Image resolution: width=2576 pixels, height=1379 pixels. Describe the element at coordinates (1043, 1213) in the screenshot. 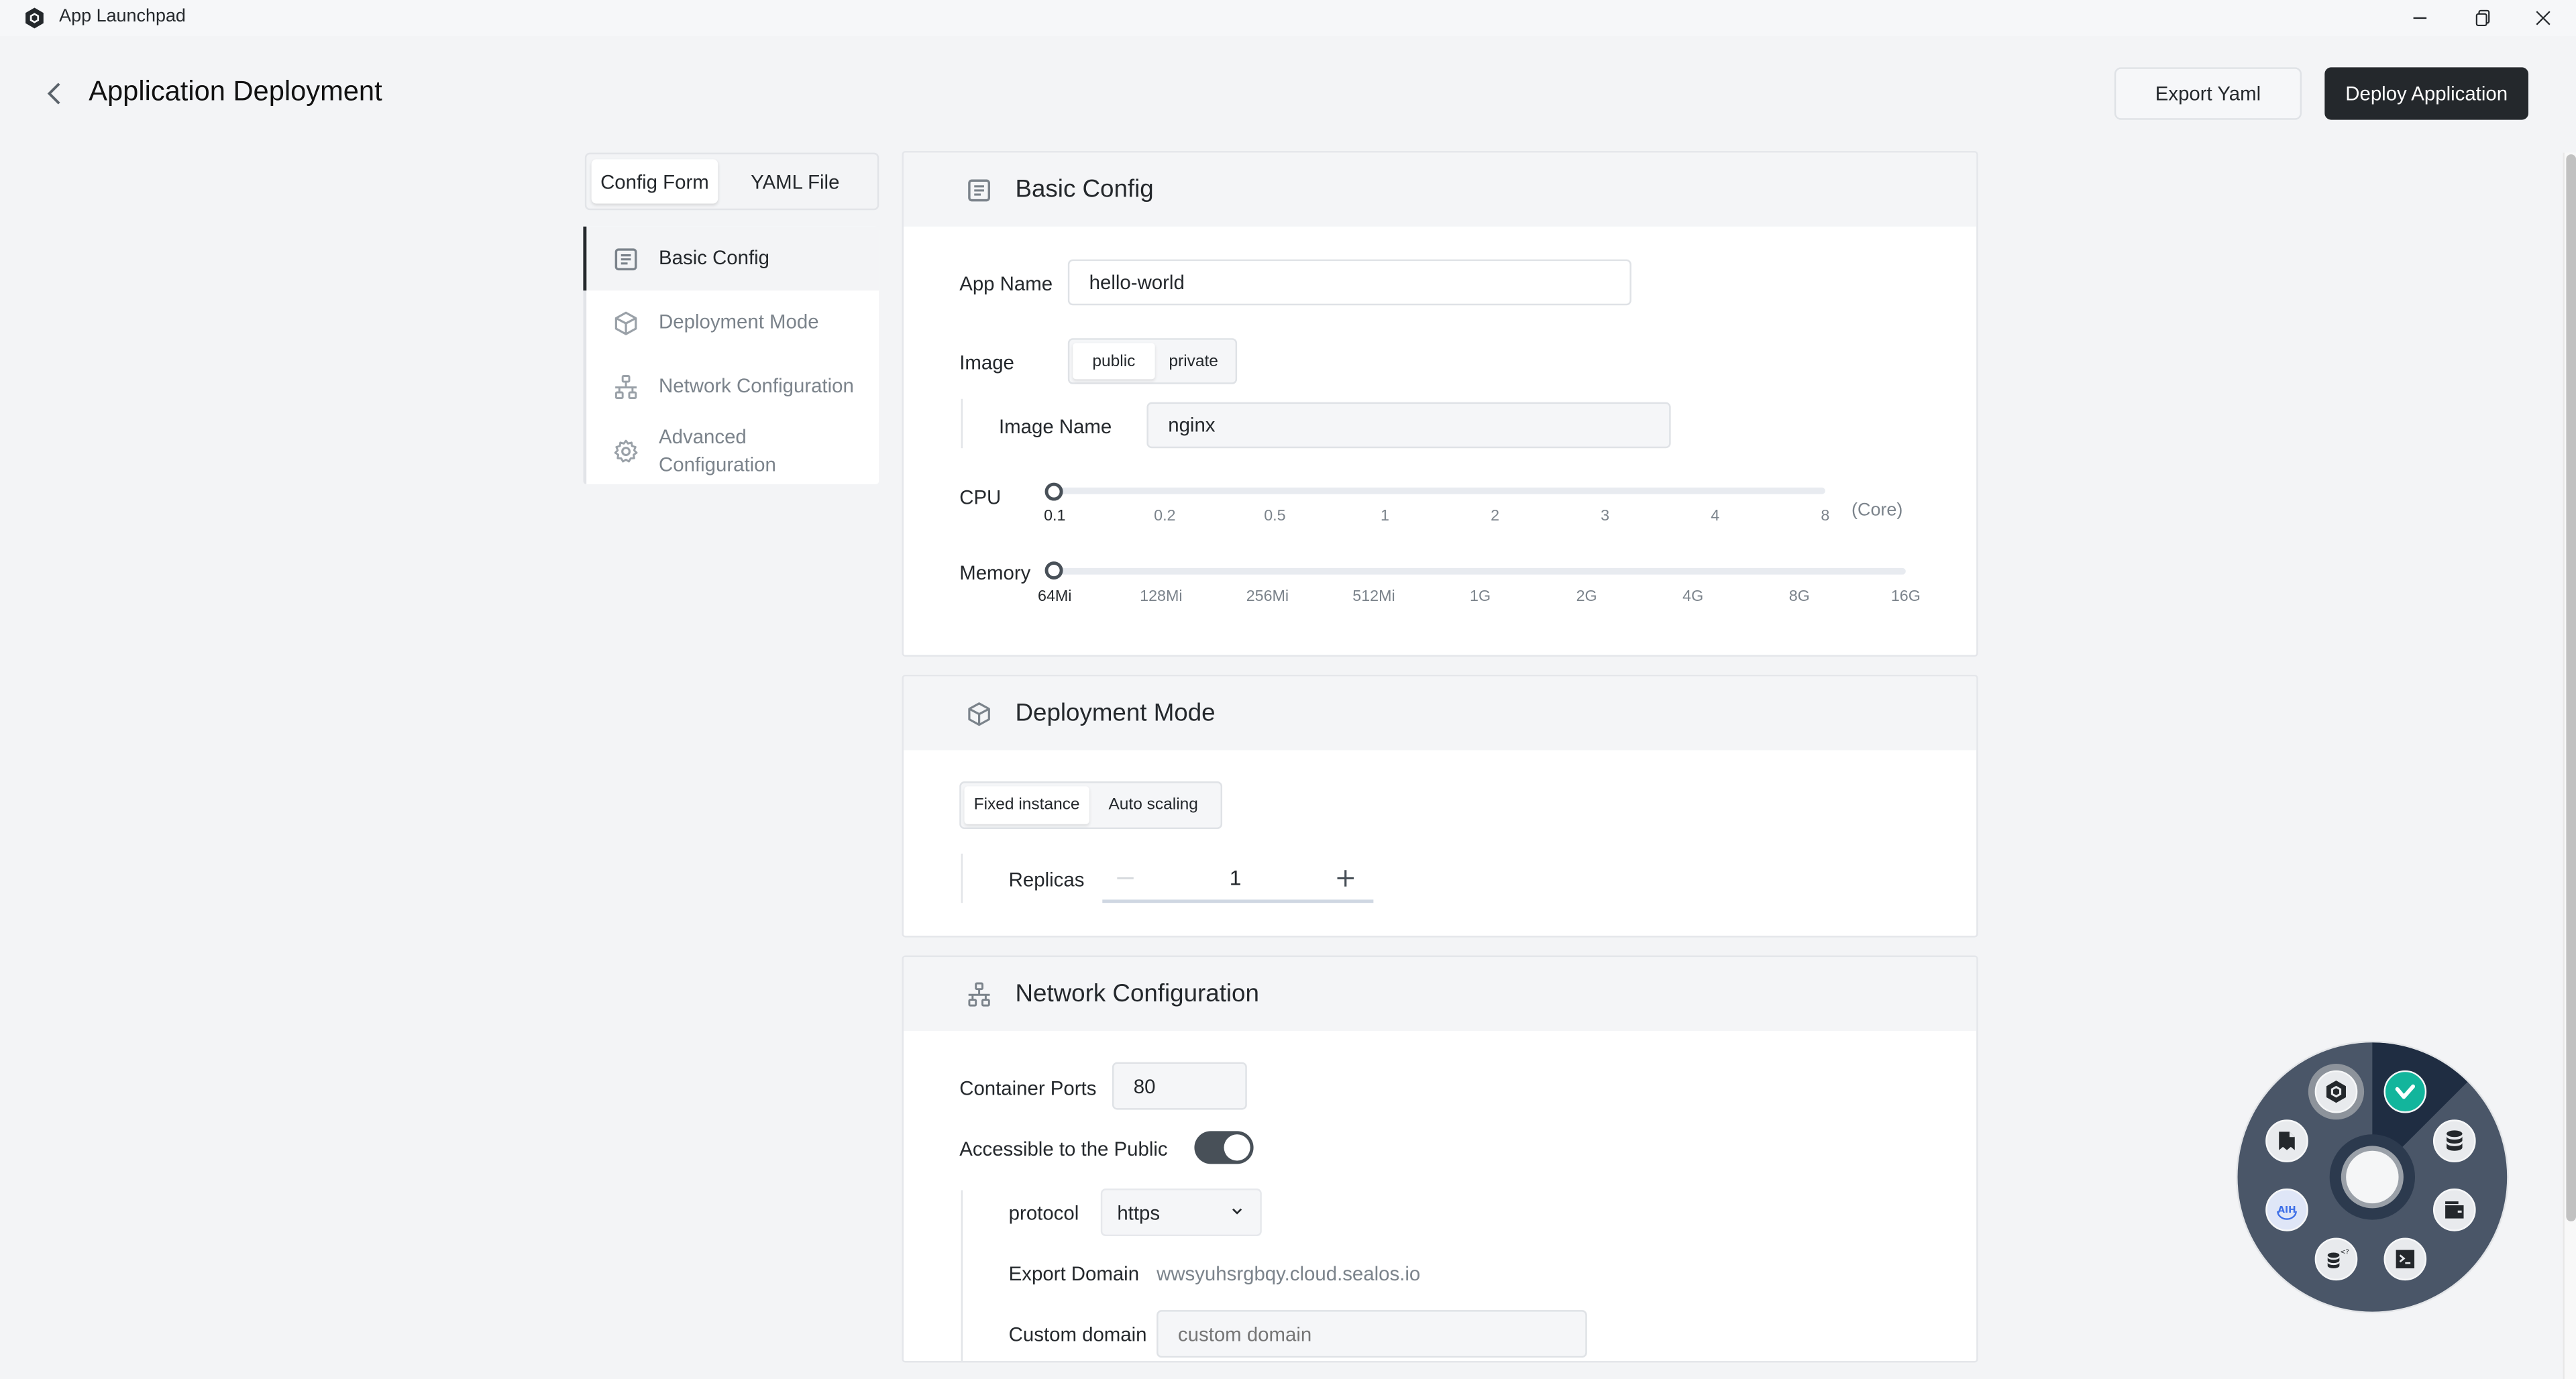

I see `protocol-label: protocol` at that location.